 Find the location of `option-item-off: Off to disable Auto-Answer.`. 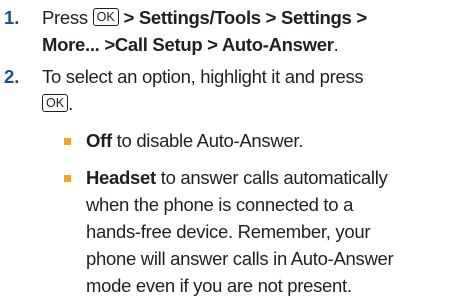

option-item-off: Off to disable Auto-Answer. is located at coordinates (262, 140).